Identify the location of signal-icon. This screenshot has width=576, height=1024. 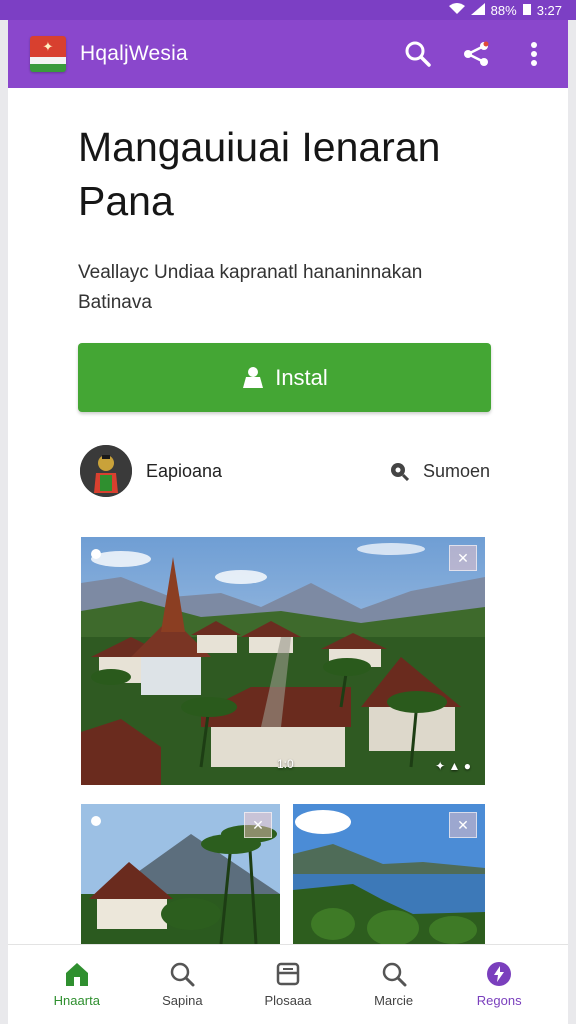
(477, 10).